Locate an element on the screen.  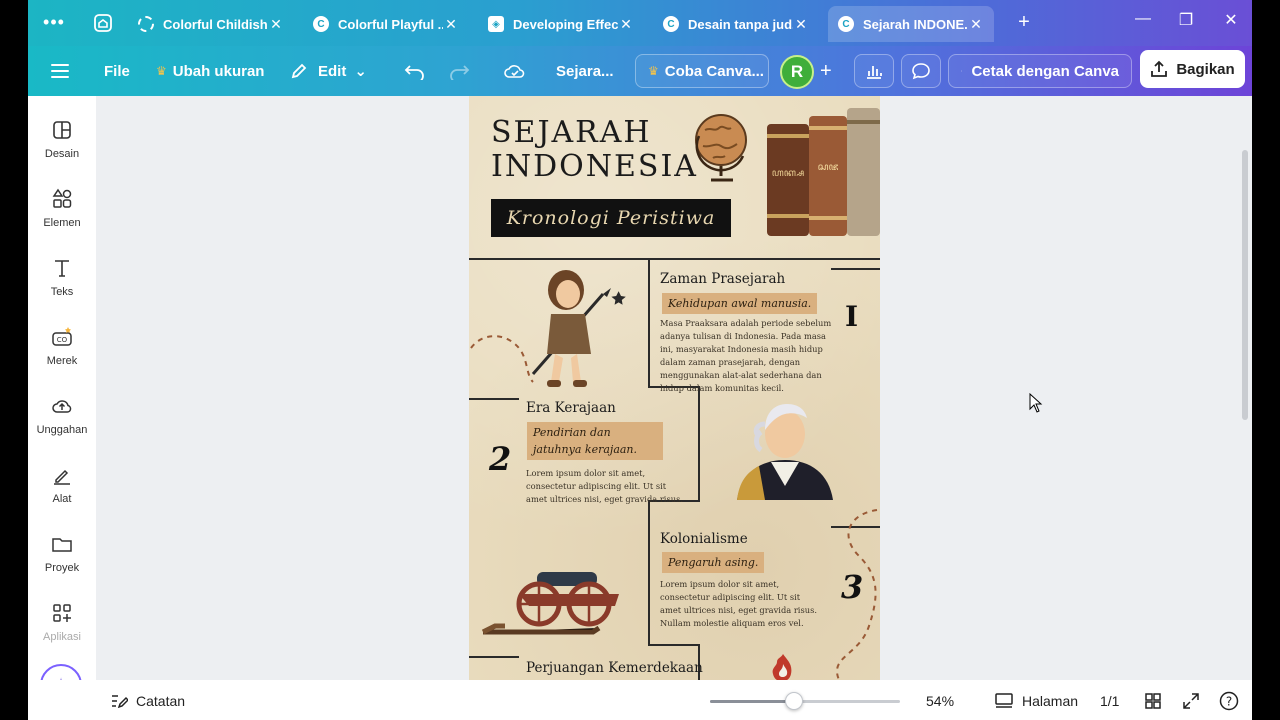
notes-icon is located at coordinates (120, 702).